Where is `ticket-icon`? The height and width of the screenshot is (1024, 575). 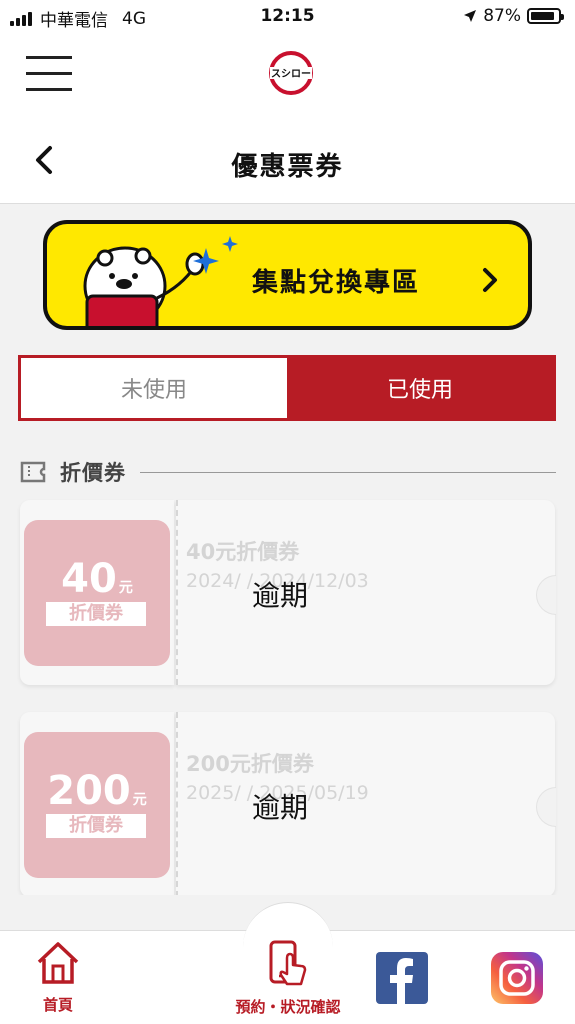 ticket-icon is located at coordinates (33, 472).